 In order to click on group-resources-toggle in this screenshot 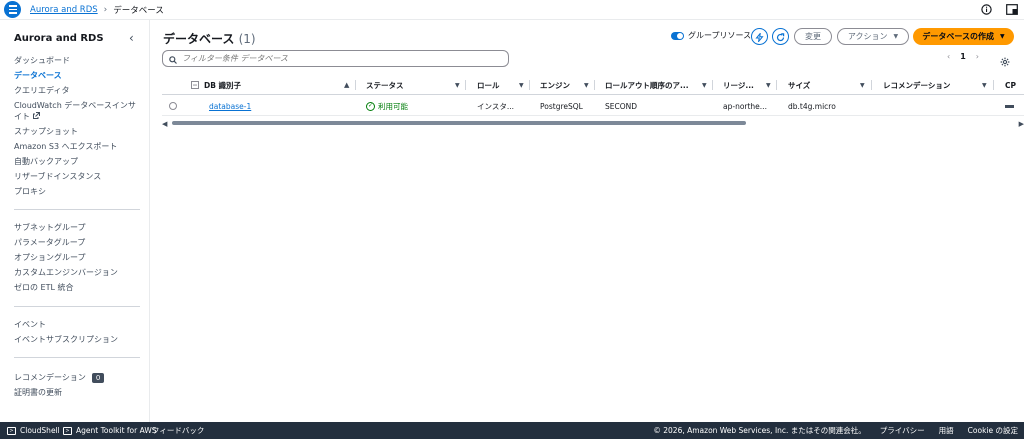, I will do `click(677, 35)`.